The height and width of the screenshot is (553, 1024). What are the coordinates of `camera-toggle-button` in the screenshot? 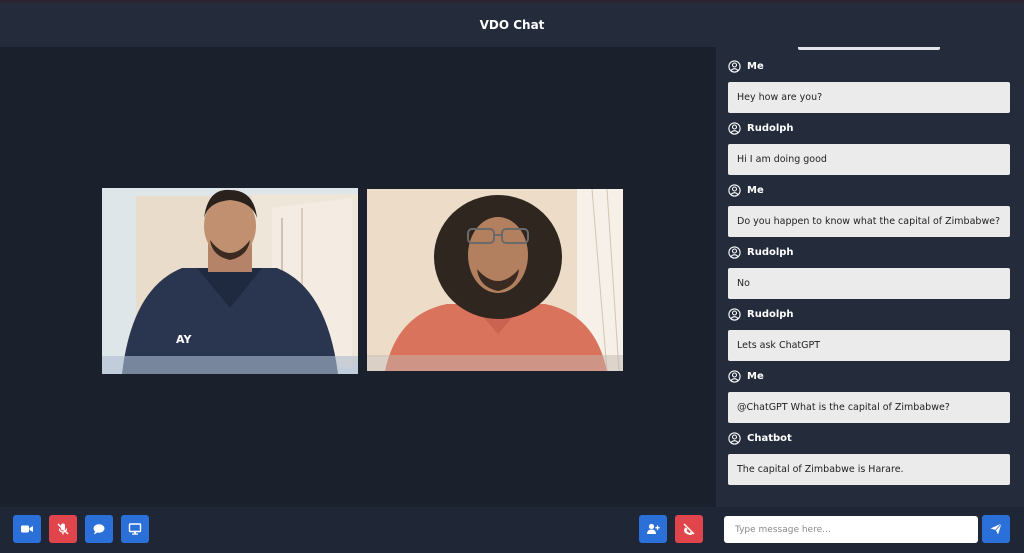 It's located at (27, 529).